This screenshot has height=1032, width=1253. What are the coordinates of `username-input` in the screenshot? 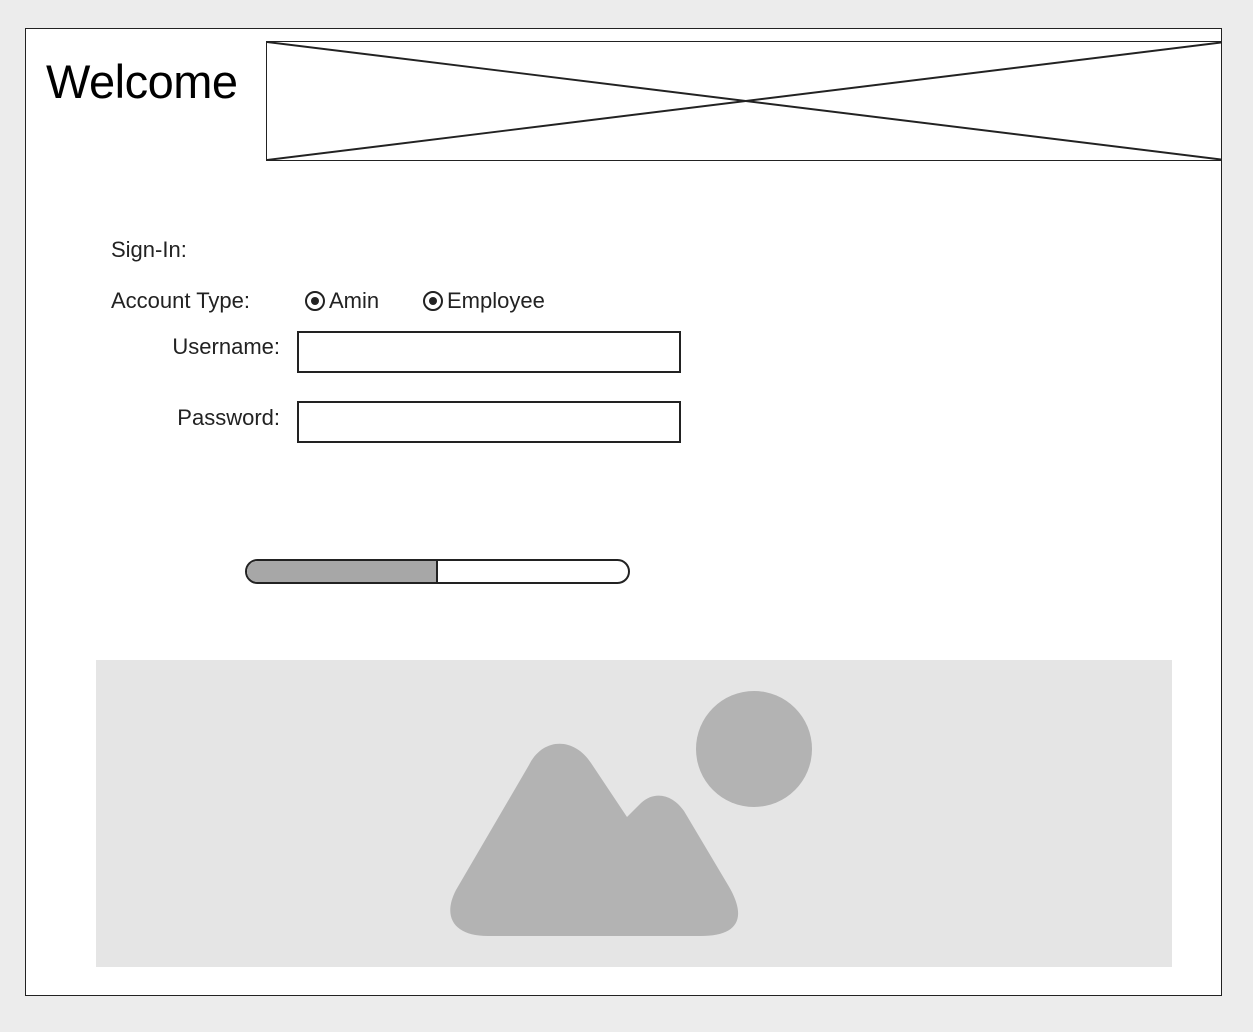 It's located at (489, 352).